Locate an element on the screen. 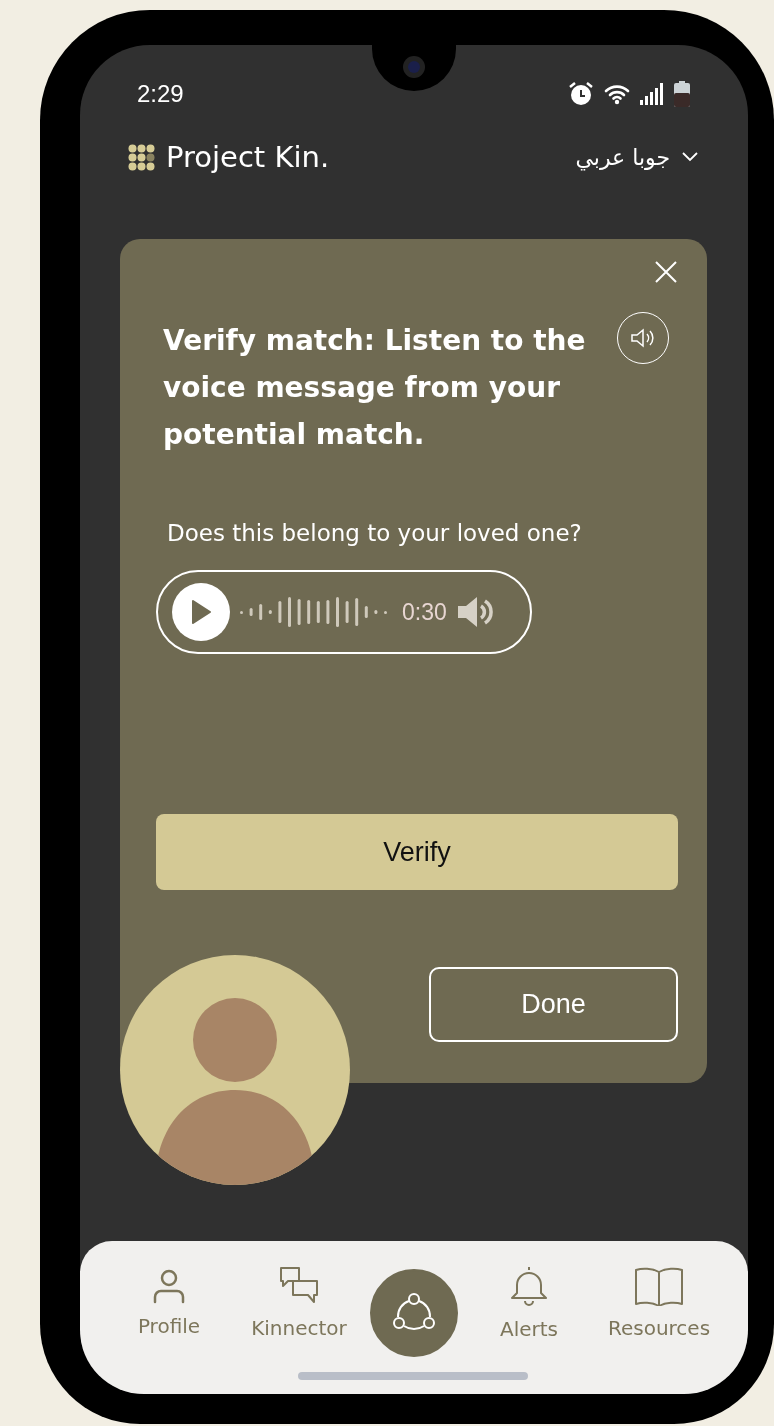 The width and height of the screenshot is (774, 1426). status-time: 2:29 is located at coordinates (160, 94).